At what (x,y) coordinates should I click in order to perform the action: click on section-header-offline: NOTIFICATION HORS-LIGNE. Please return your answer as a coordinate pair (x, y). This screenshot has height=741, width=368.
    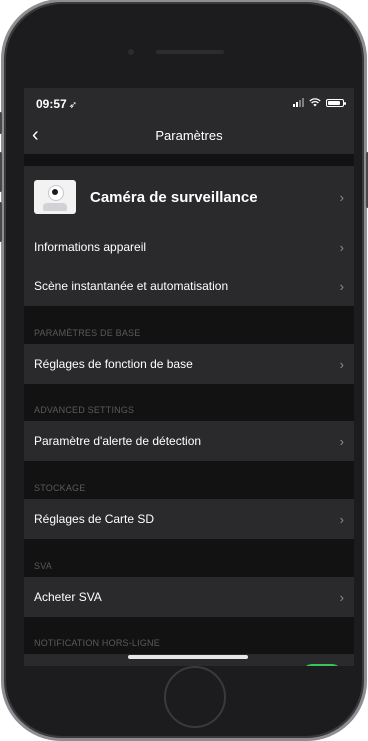
    Looking at the image, I should click on (97, 643).